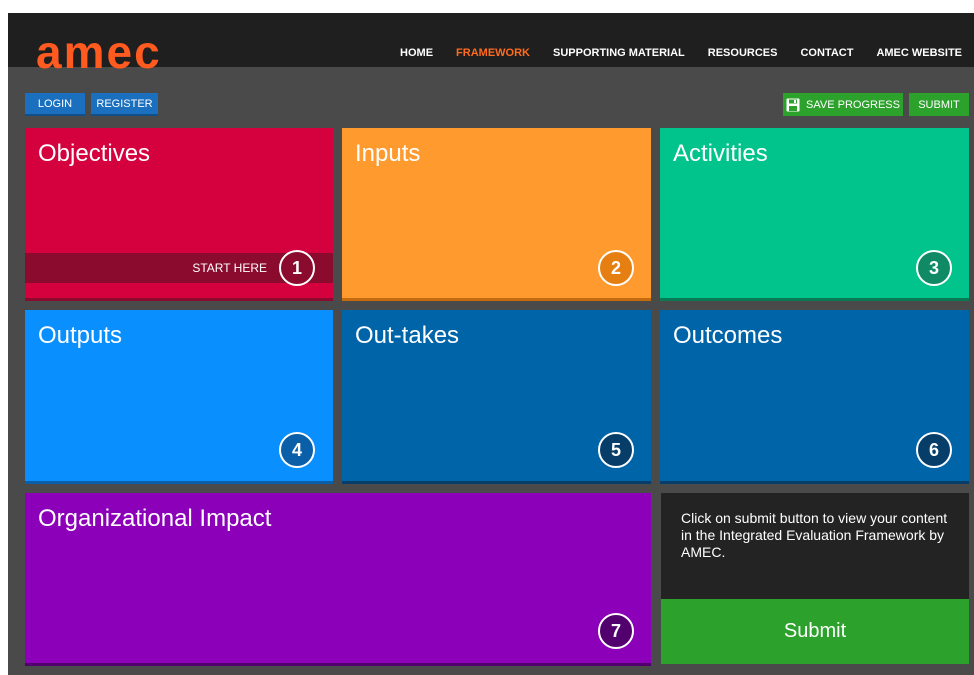 Image resolution: width=974 pixels, height=675 pixels. I want to click on tile-activities: Activities 3, so click(814, 214).